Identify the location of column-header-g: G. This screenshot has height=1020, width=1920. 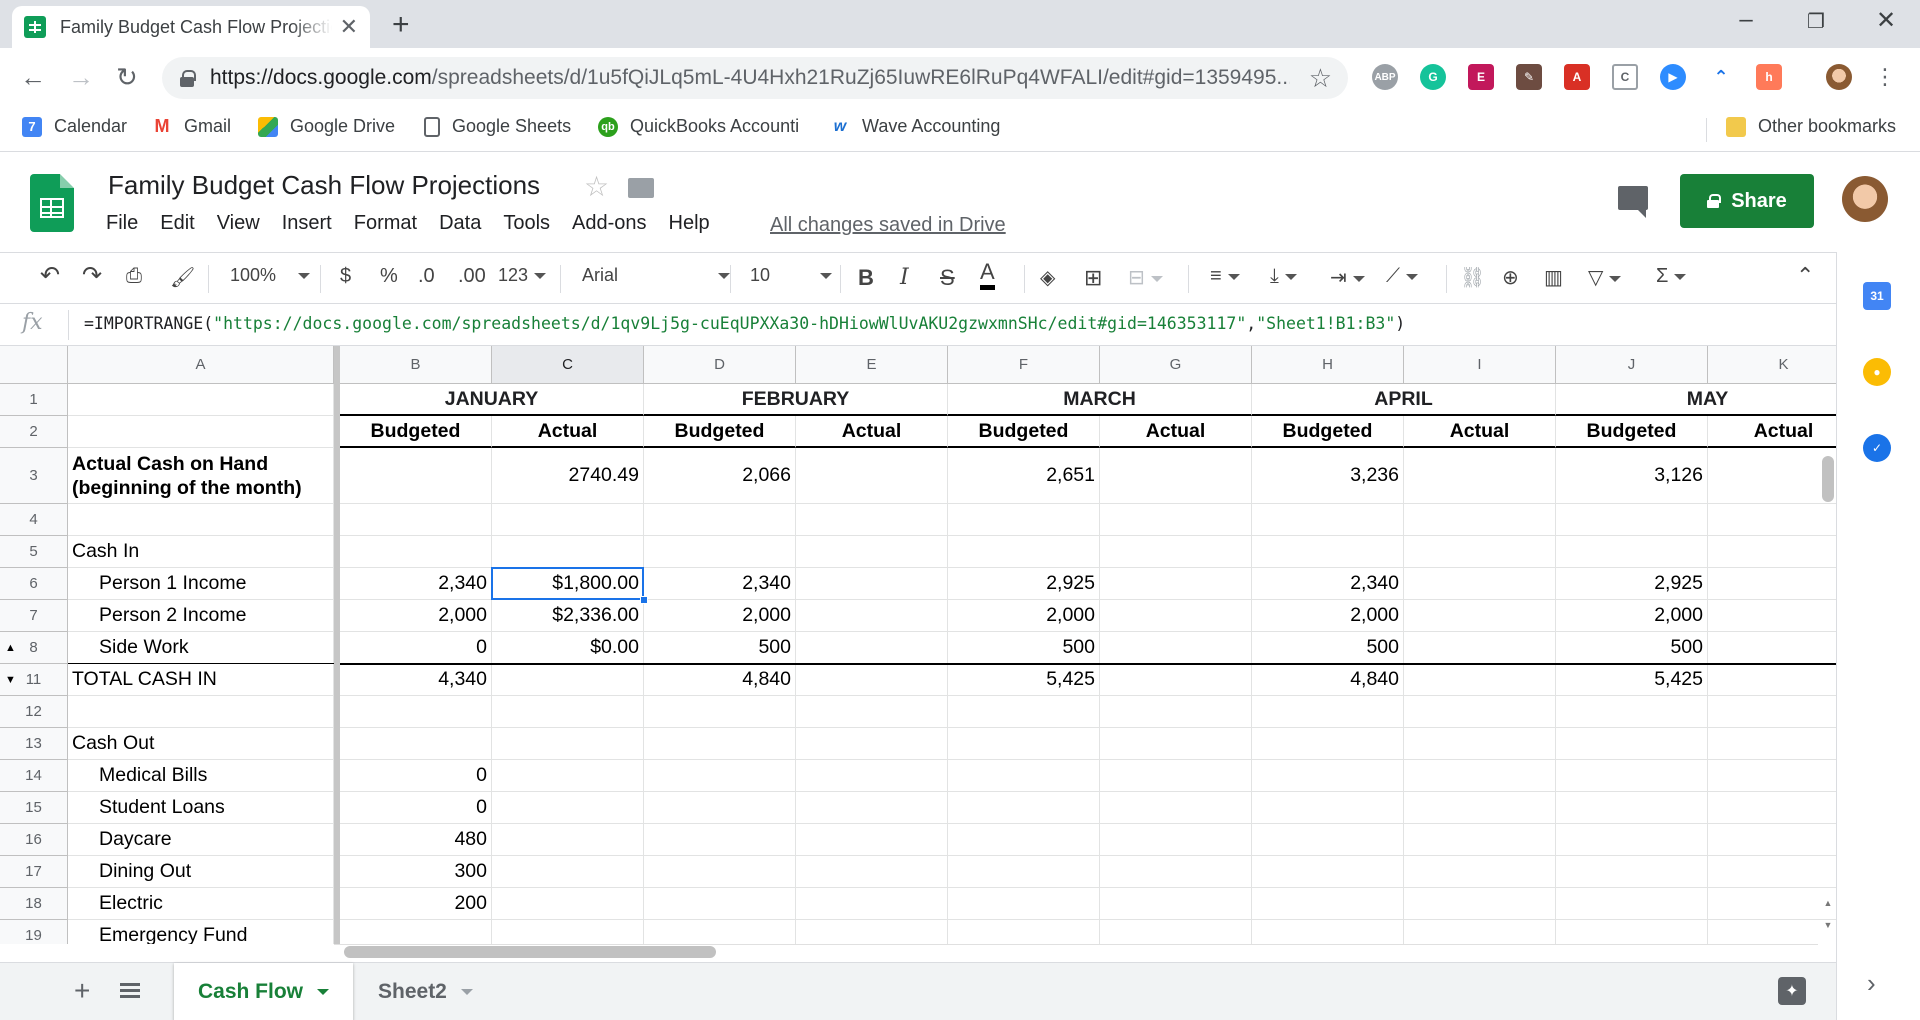
(1176, 365).